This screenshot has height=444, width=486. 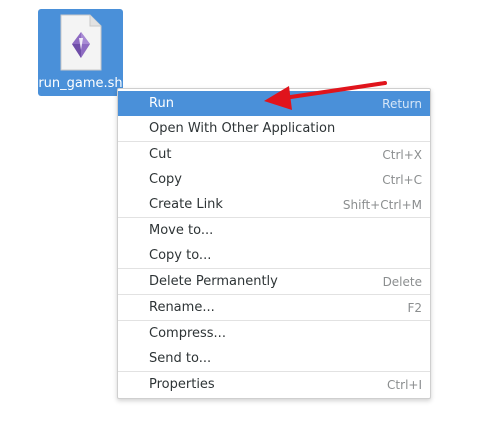 I want to click on menu-item-shortcut: Ctrl+X, so click(x=402, y=154).